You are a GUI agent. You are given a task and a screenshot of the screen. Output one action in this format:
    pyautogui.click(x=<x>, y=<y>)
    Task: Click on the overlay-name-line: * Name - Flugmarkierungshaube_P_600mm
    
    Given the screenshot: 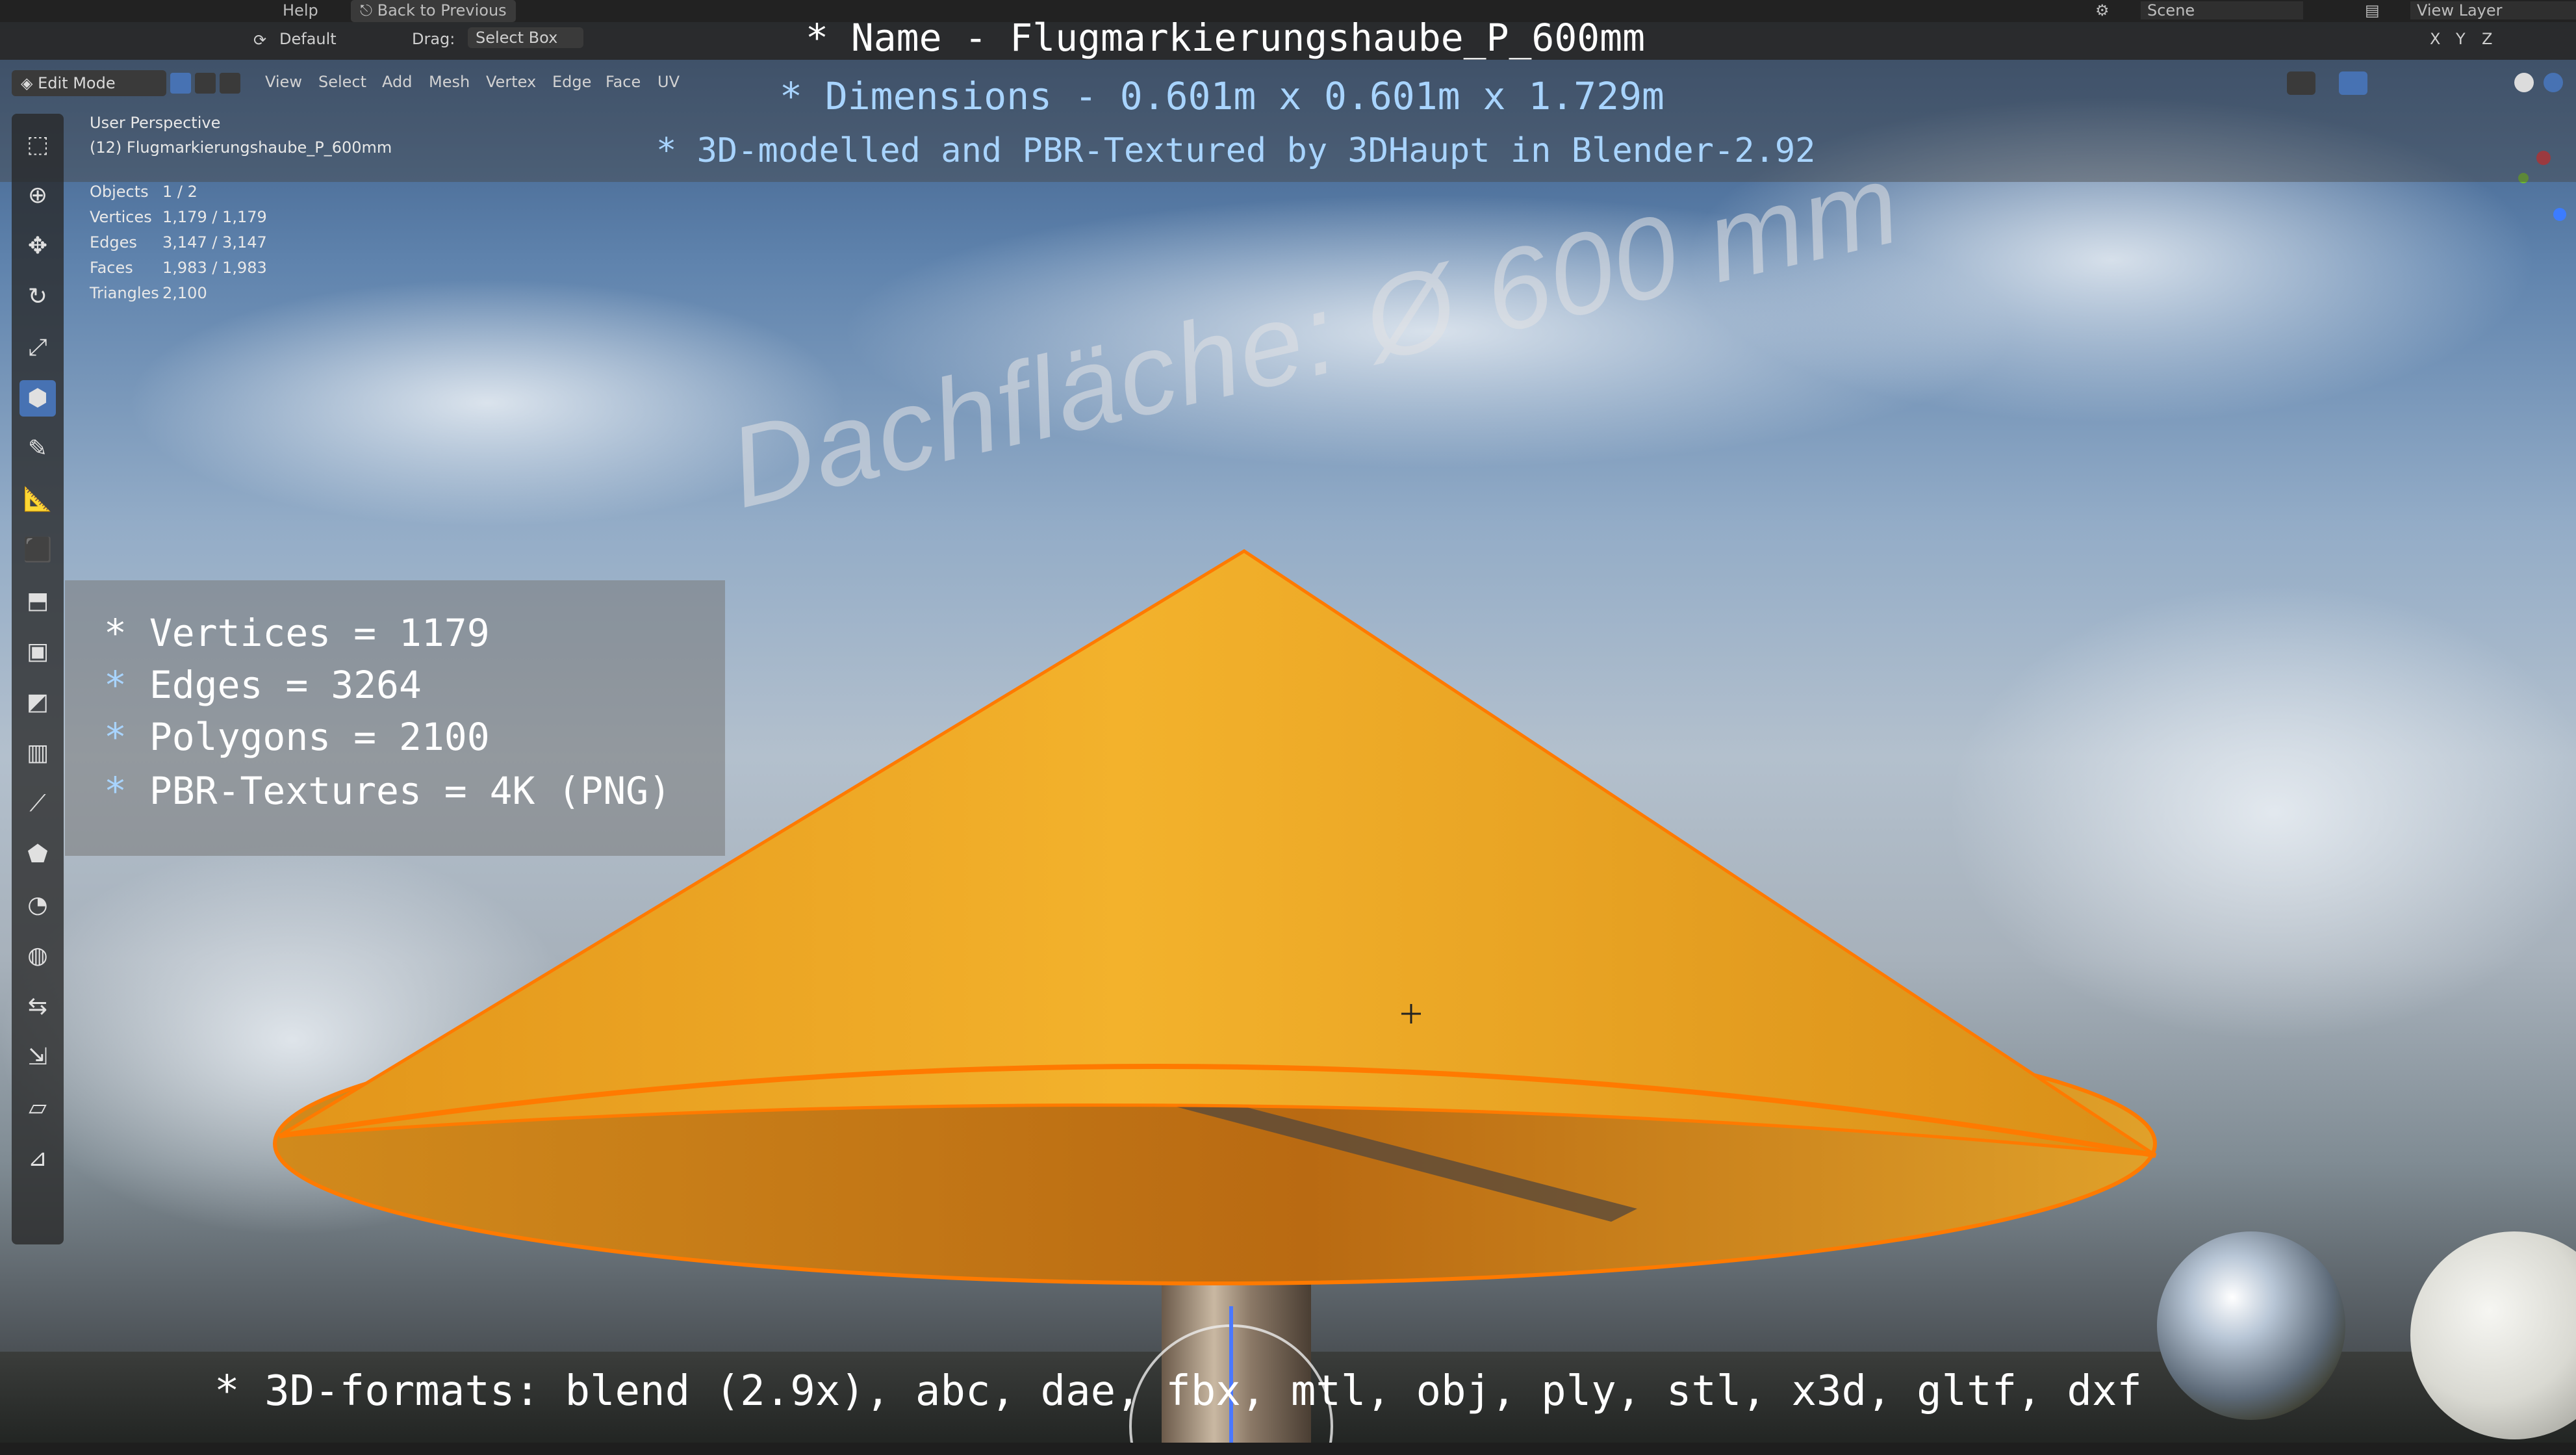 What is the action you would take?
    pyautogui.click(x=1226, y=38)
    